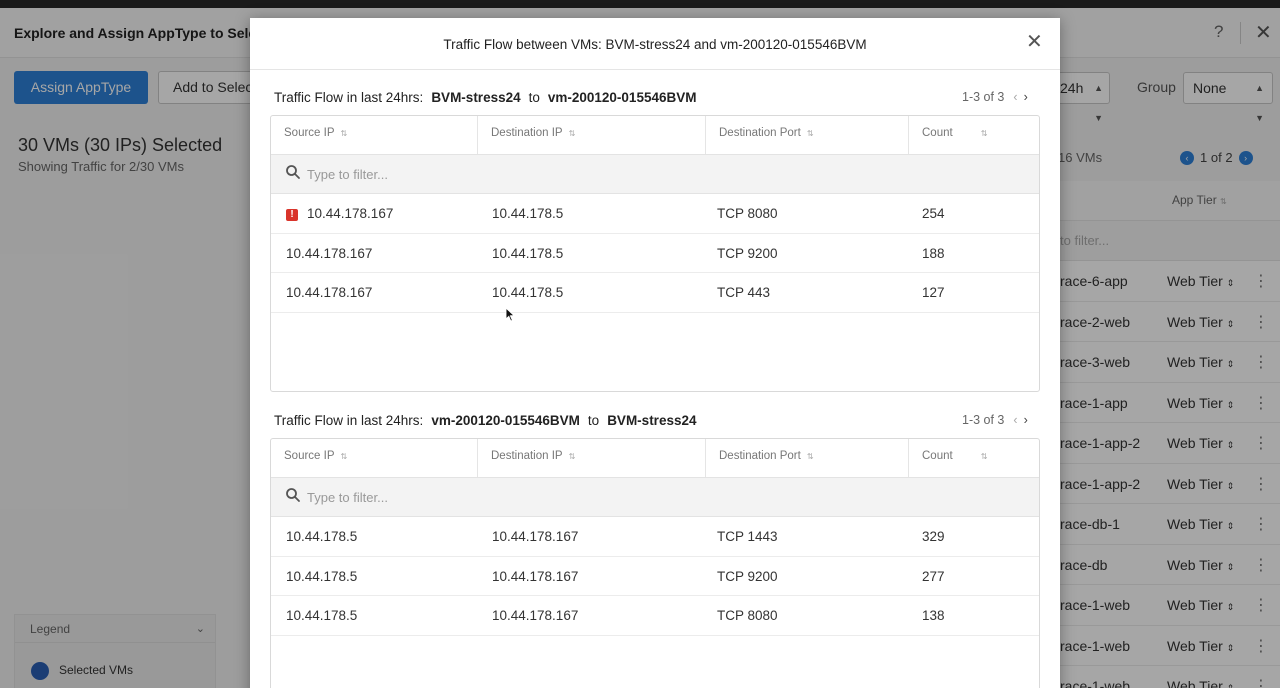  I want to click on table-row: 10.44.178.167 10.44.178.5 TCP 9200 188, so click(655, 253).